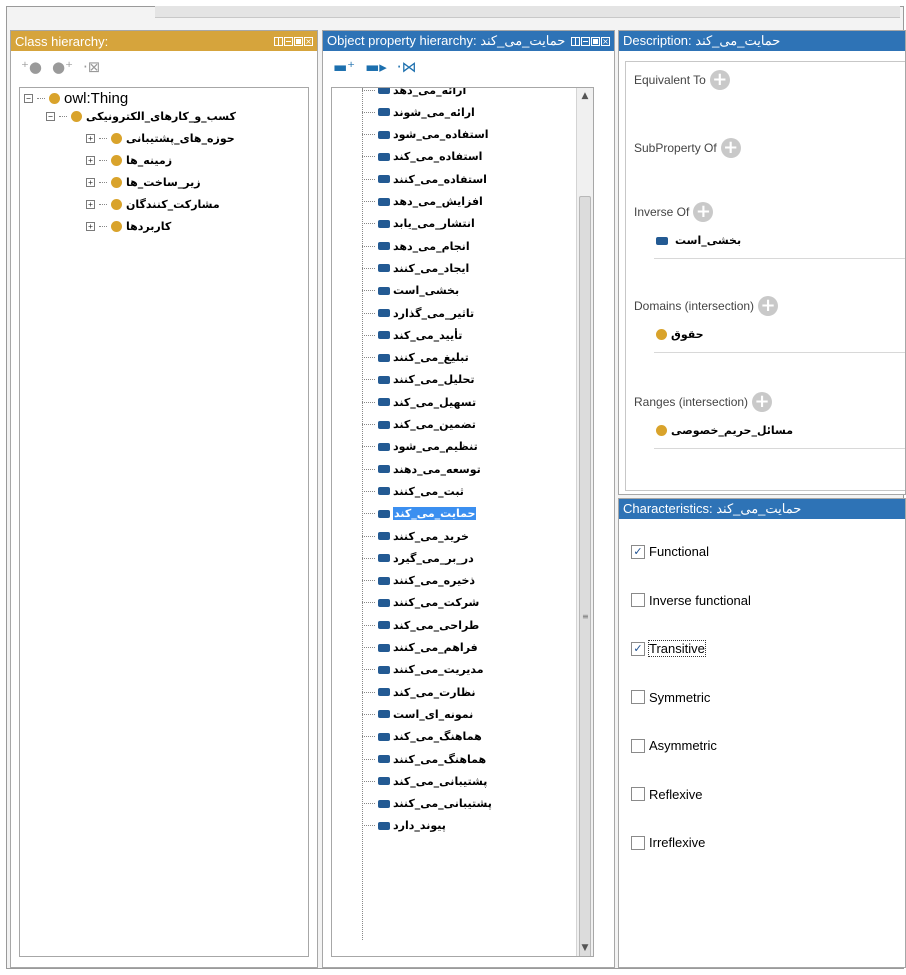 The height and width of the screenshot is (975, 906). I want to click on vertical-scrollbar: ▲ ≡ ▼, so click(584, 522).